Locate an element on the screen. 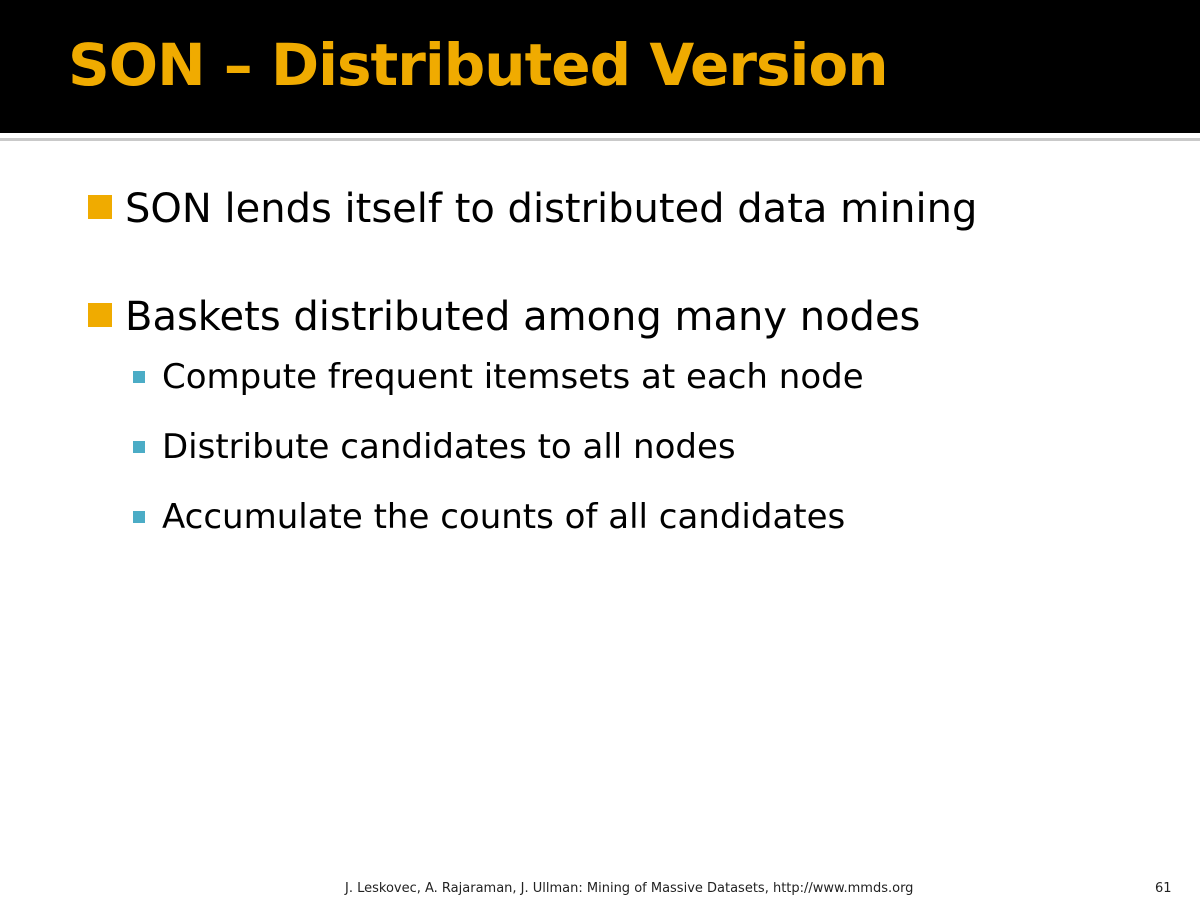 This screenshot has height=900, width=1200. slide-title: SON – Distributed Version is located at coordinates (478, 65).